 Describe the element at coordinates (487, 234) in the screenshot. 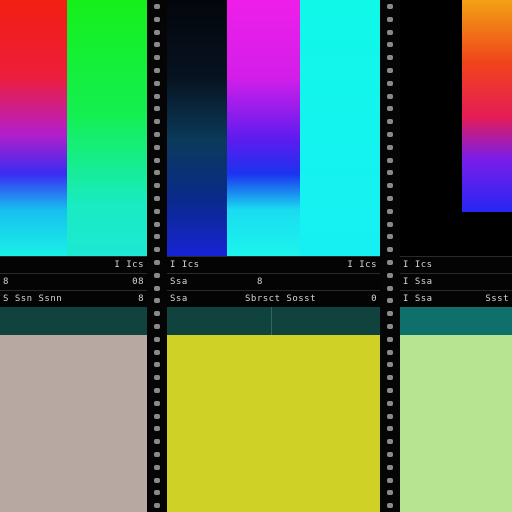

I see `right-black-gap` at that location.